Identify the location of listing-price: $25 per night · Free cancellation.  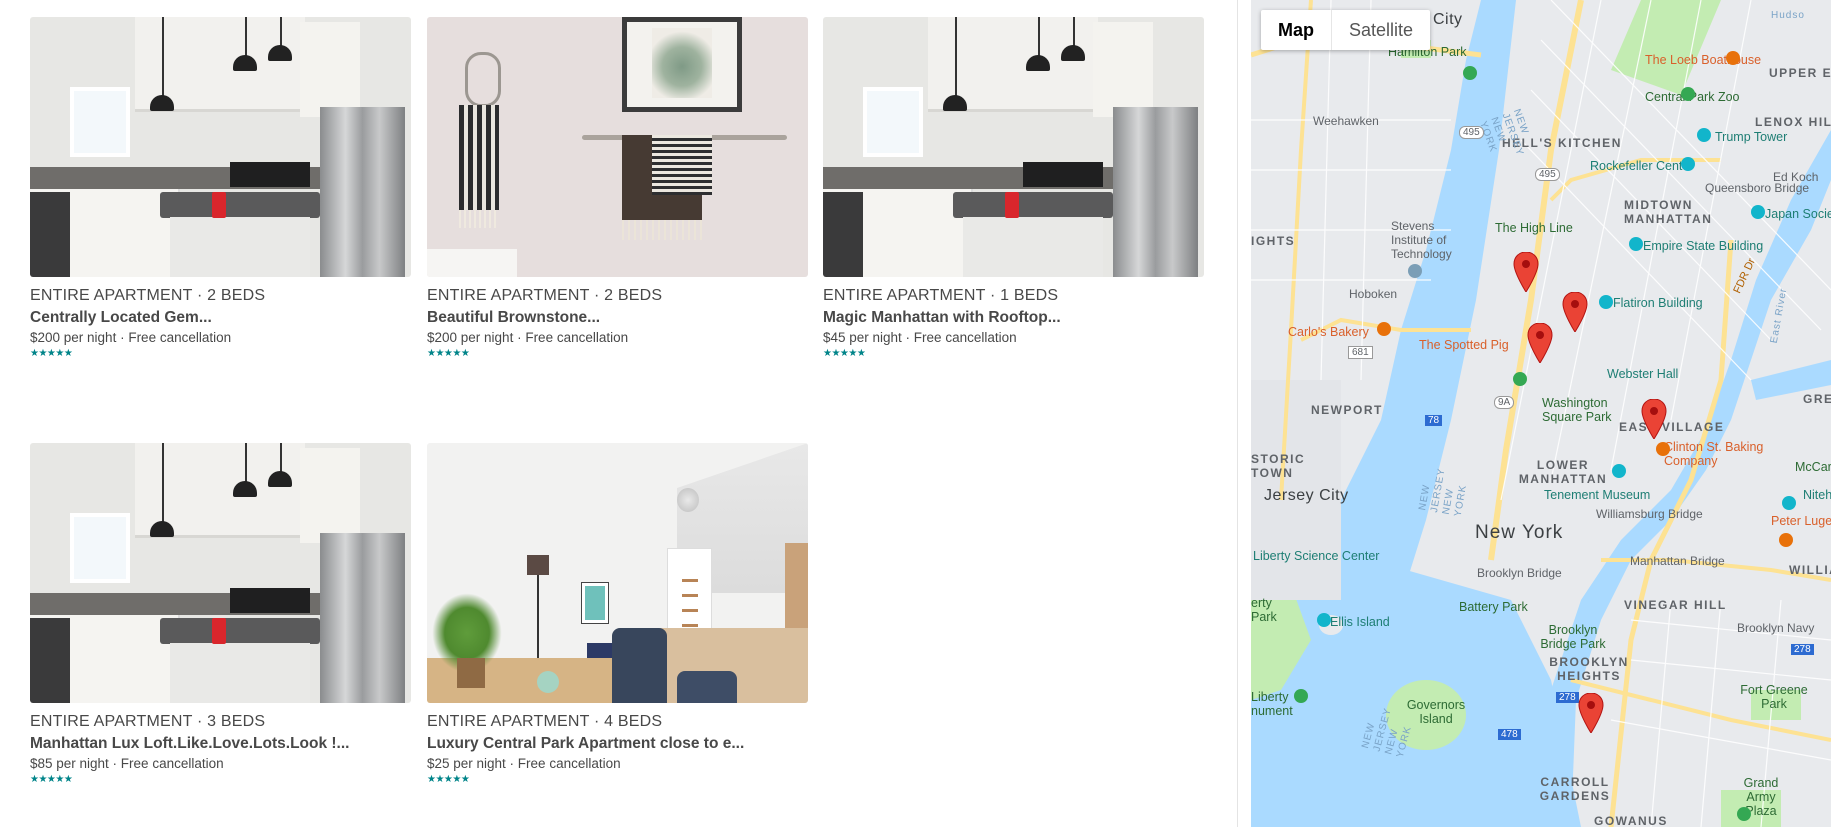
(524, 763).